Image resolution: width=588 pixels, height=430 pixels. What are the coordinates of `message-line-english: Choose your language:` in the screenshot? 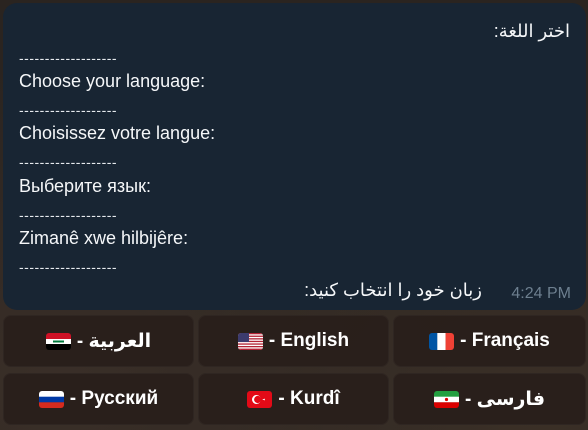 It's located at (112, 81).